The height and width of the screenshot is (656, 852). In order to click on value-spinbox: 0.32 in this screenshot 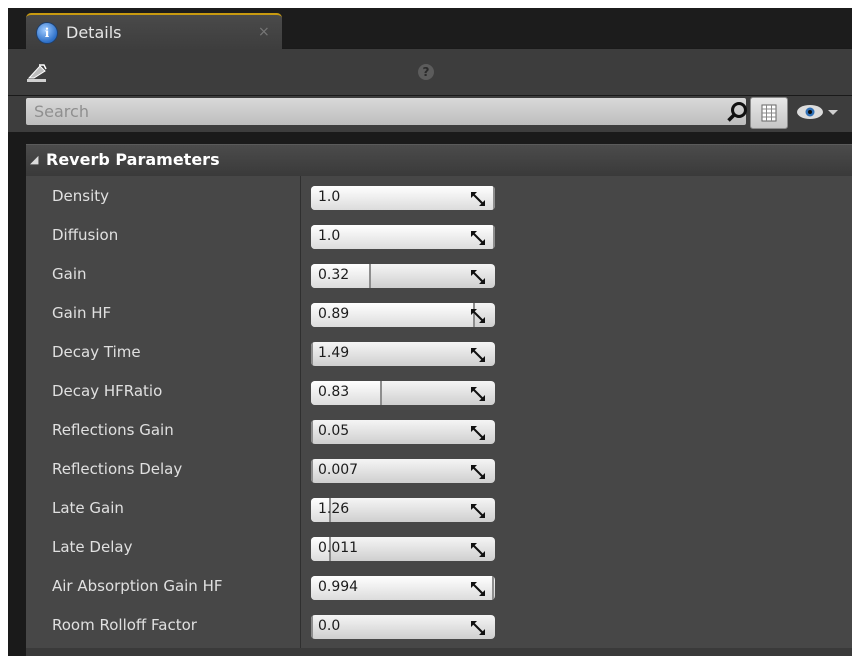, I will do `click(403, 276)`.